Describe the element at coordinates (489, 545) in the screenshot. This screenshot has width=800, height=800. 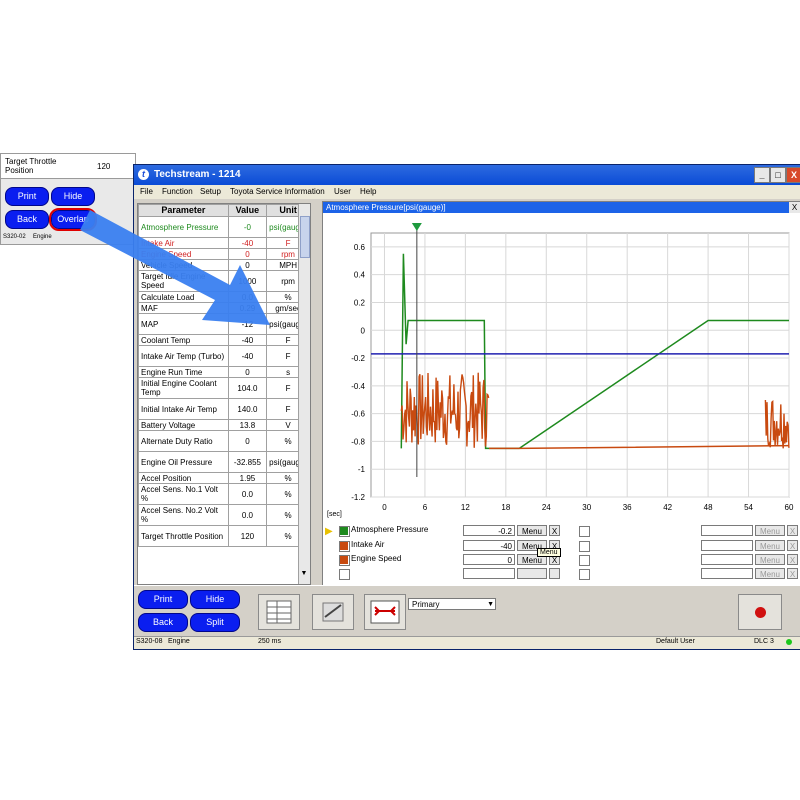
I see `legend-value-intake: -40` at that location.